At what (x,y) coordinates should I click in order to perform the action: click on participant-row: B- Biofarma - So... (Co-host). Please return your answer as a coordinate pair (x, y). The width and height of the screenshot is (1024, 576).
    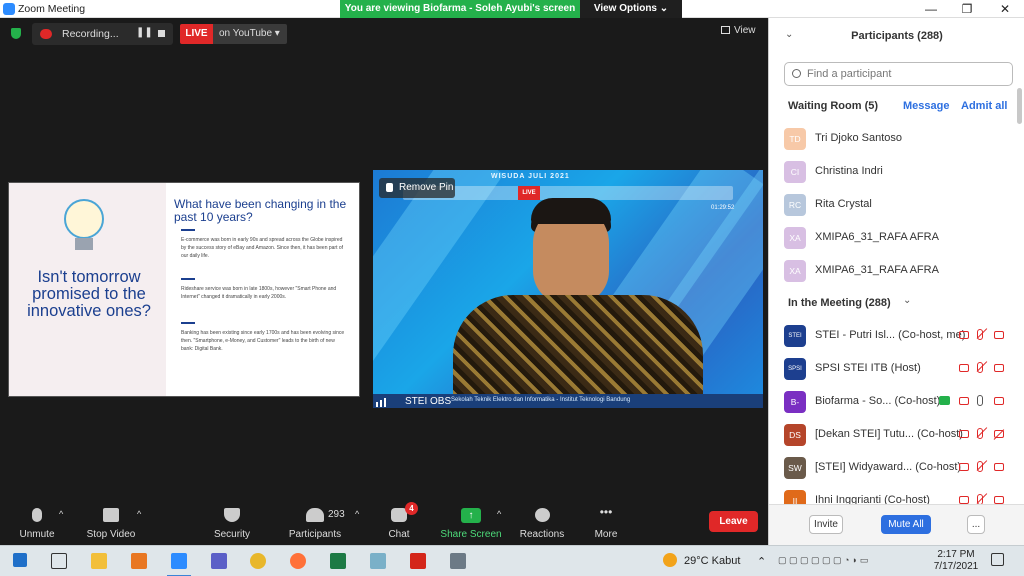
    Looking at the image, I should click on (894, 401).